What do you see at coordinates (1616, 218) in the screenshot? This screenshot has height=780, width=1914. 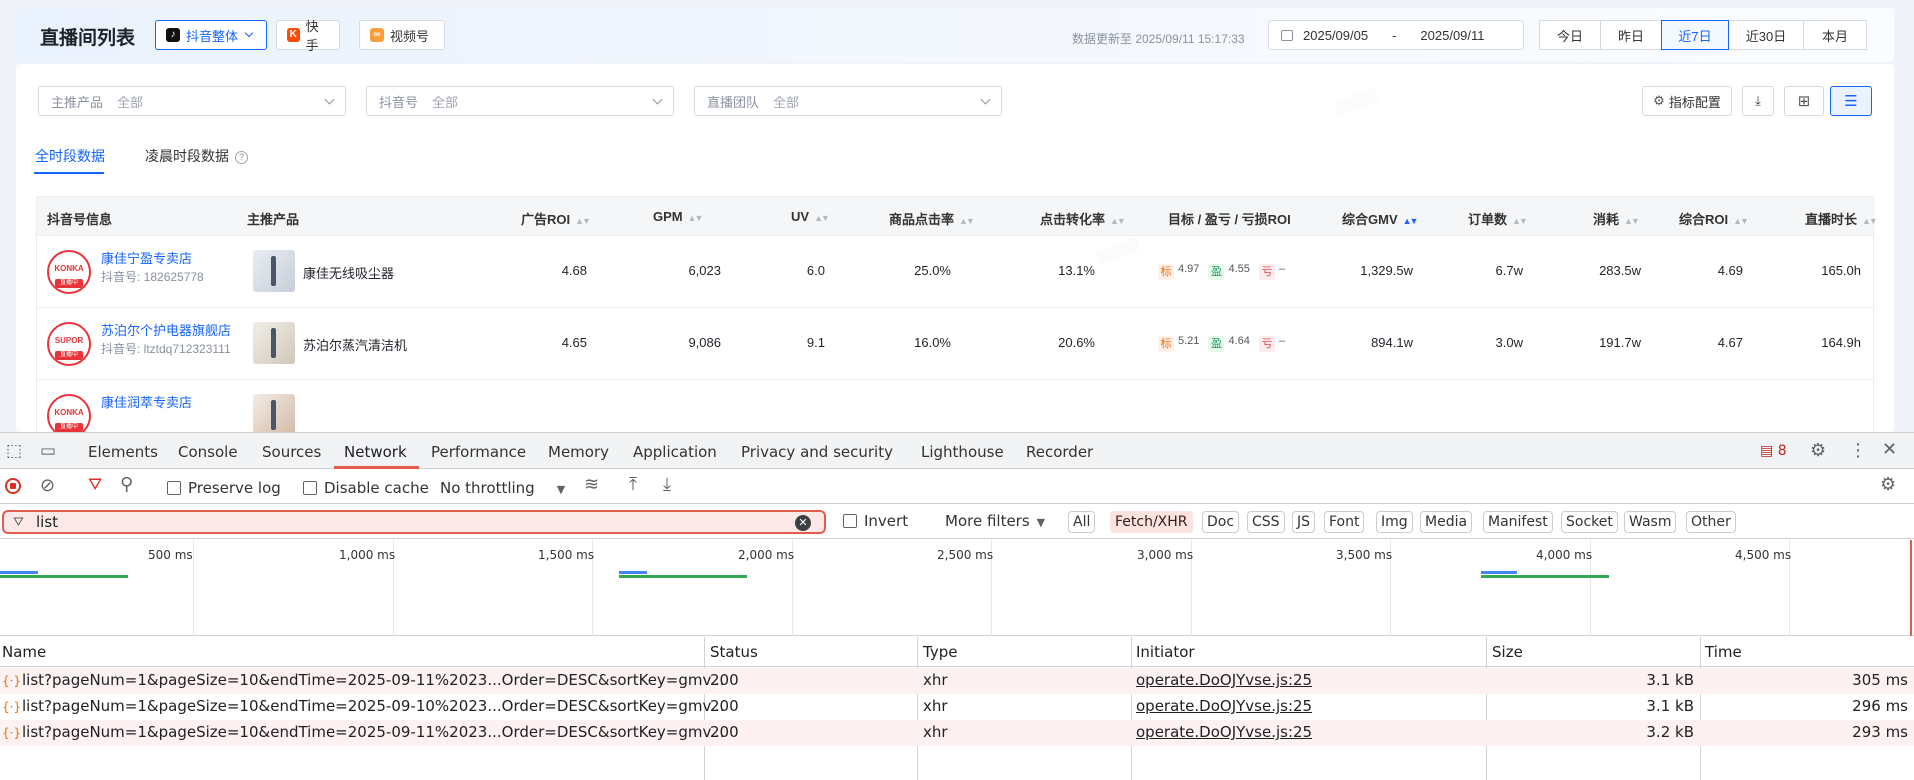 I see `col-spend: 消耗 ▲▼` at bounding box center [1616, 218].